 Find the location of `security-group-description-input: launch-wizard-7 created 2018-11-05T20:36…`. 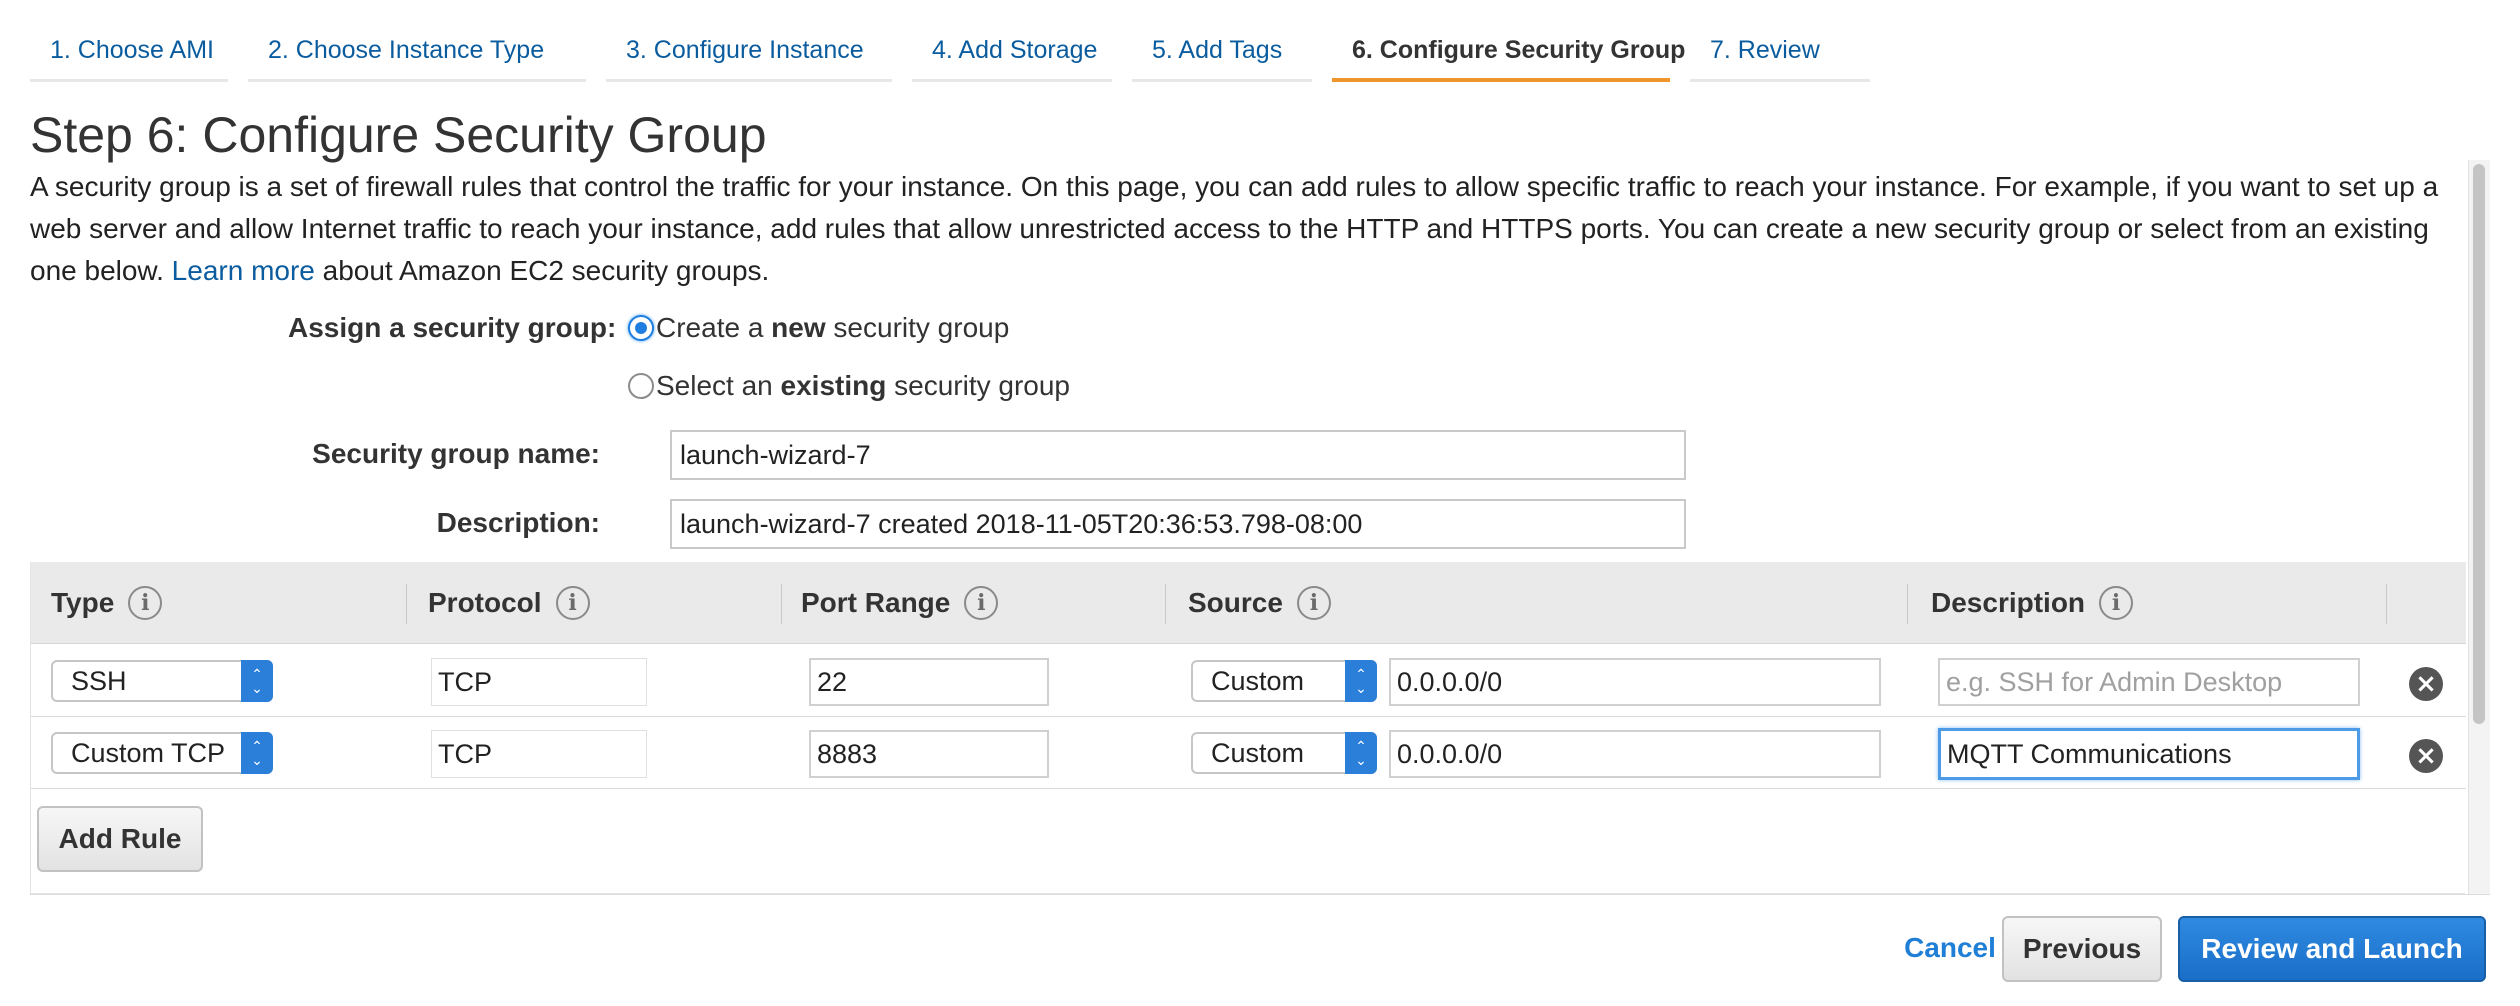

security-group-description-input: launch-wizard-7 created 2018-11-05T20:36… is located at coordinates (1178, 524).